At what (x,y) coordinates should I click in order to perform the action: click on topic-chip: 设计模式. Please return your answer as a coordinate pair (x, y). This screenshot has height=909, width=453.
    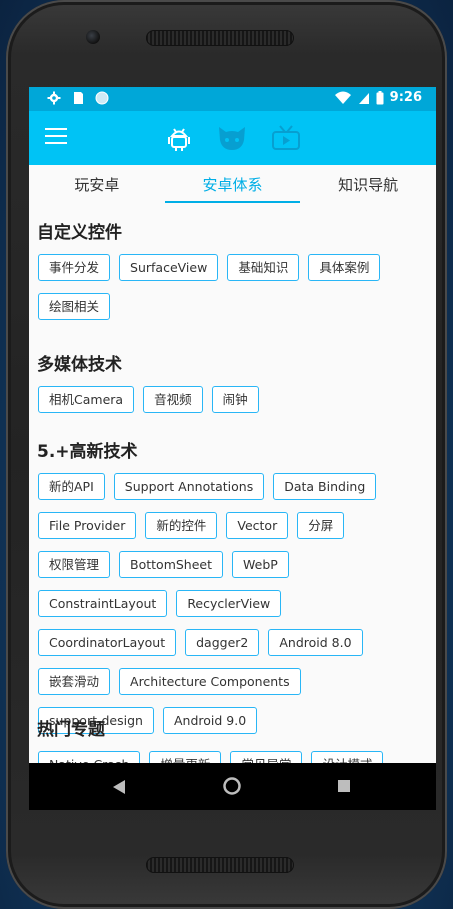
    Looking at the image, I should click on (347, 757).